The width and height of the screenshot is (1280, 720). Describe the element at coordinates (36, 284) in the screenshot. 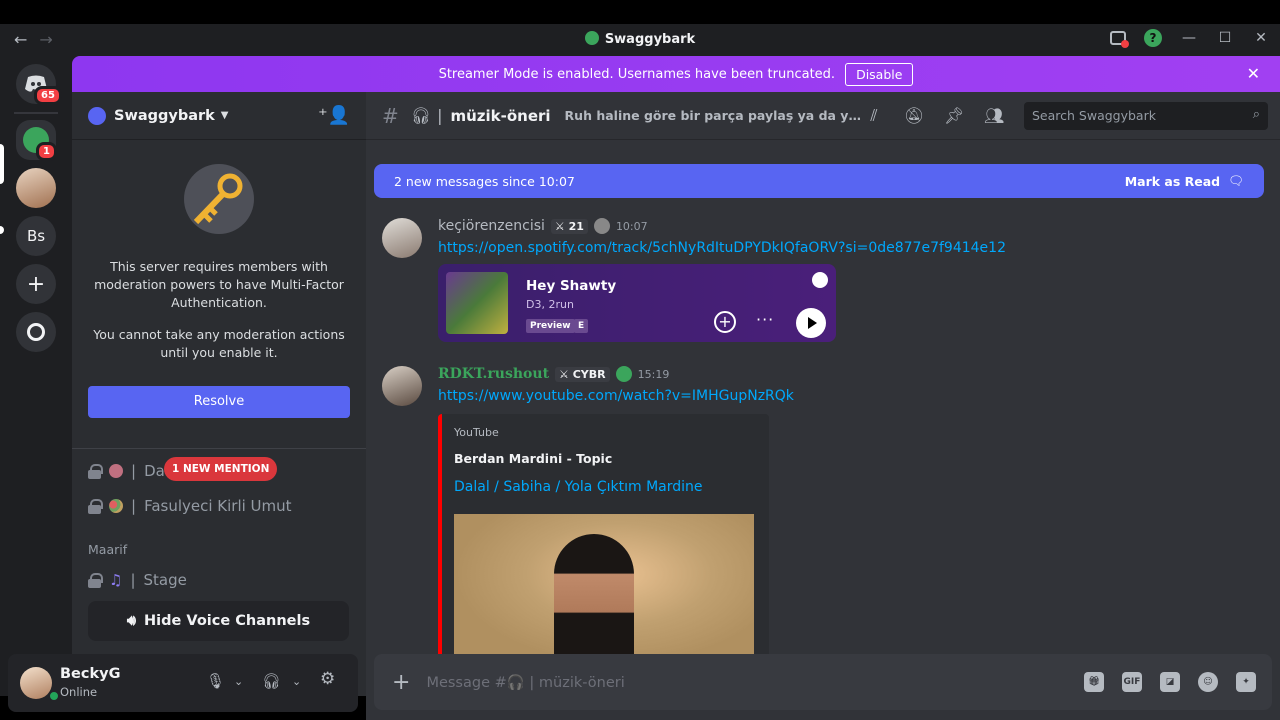

I see `add-server-icon: +` at that location.